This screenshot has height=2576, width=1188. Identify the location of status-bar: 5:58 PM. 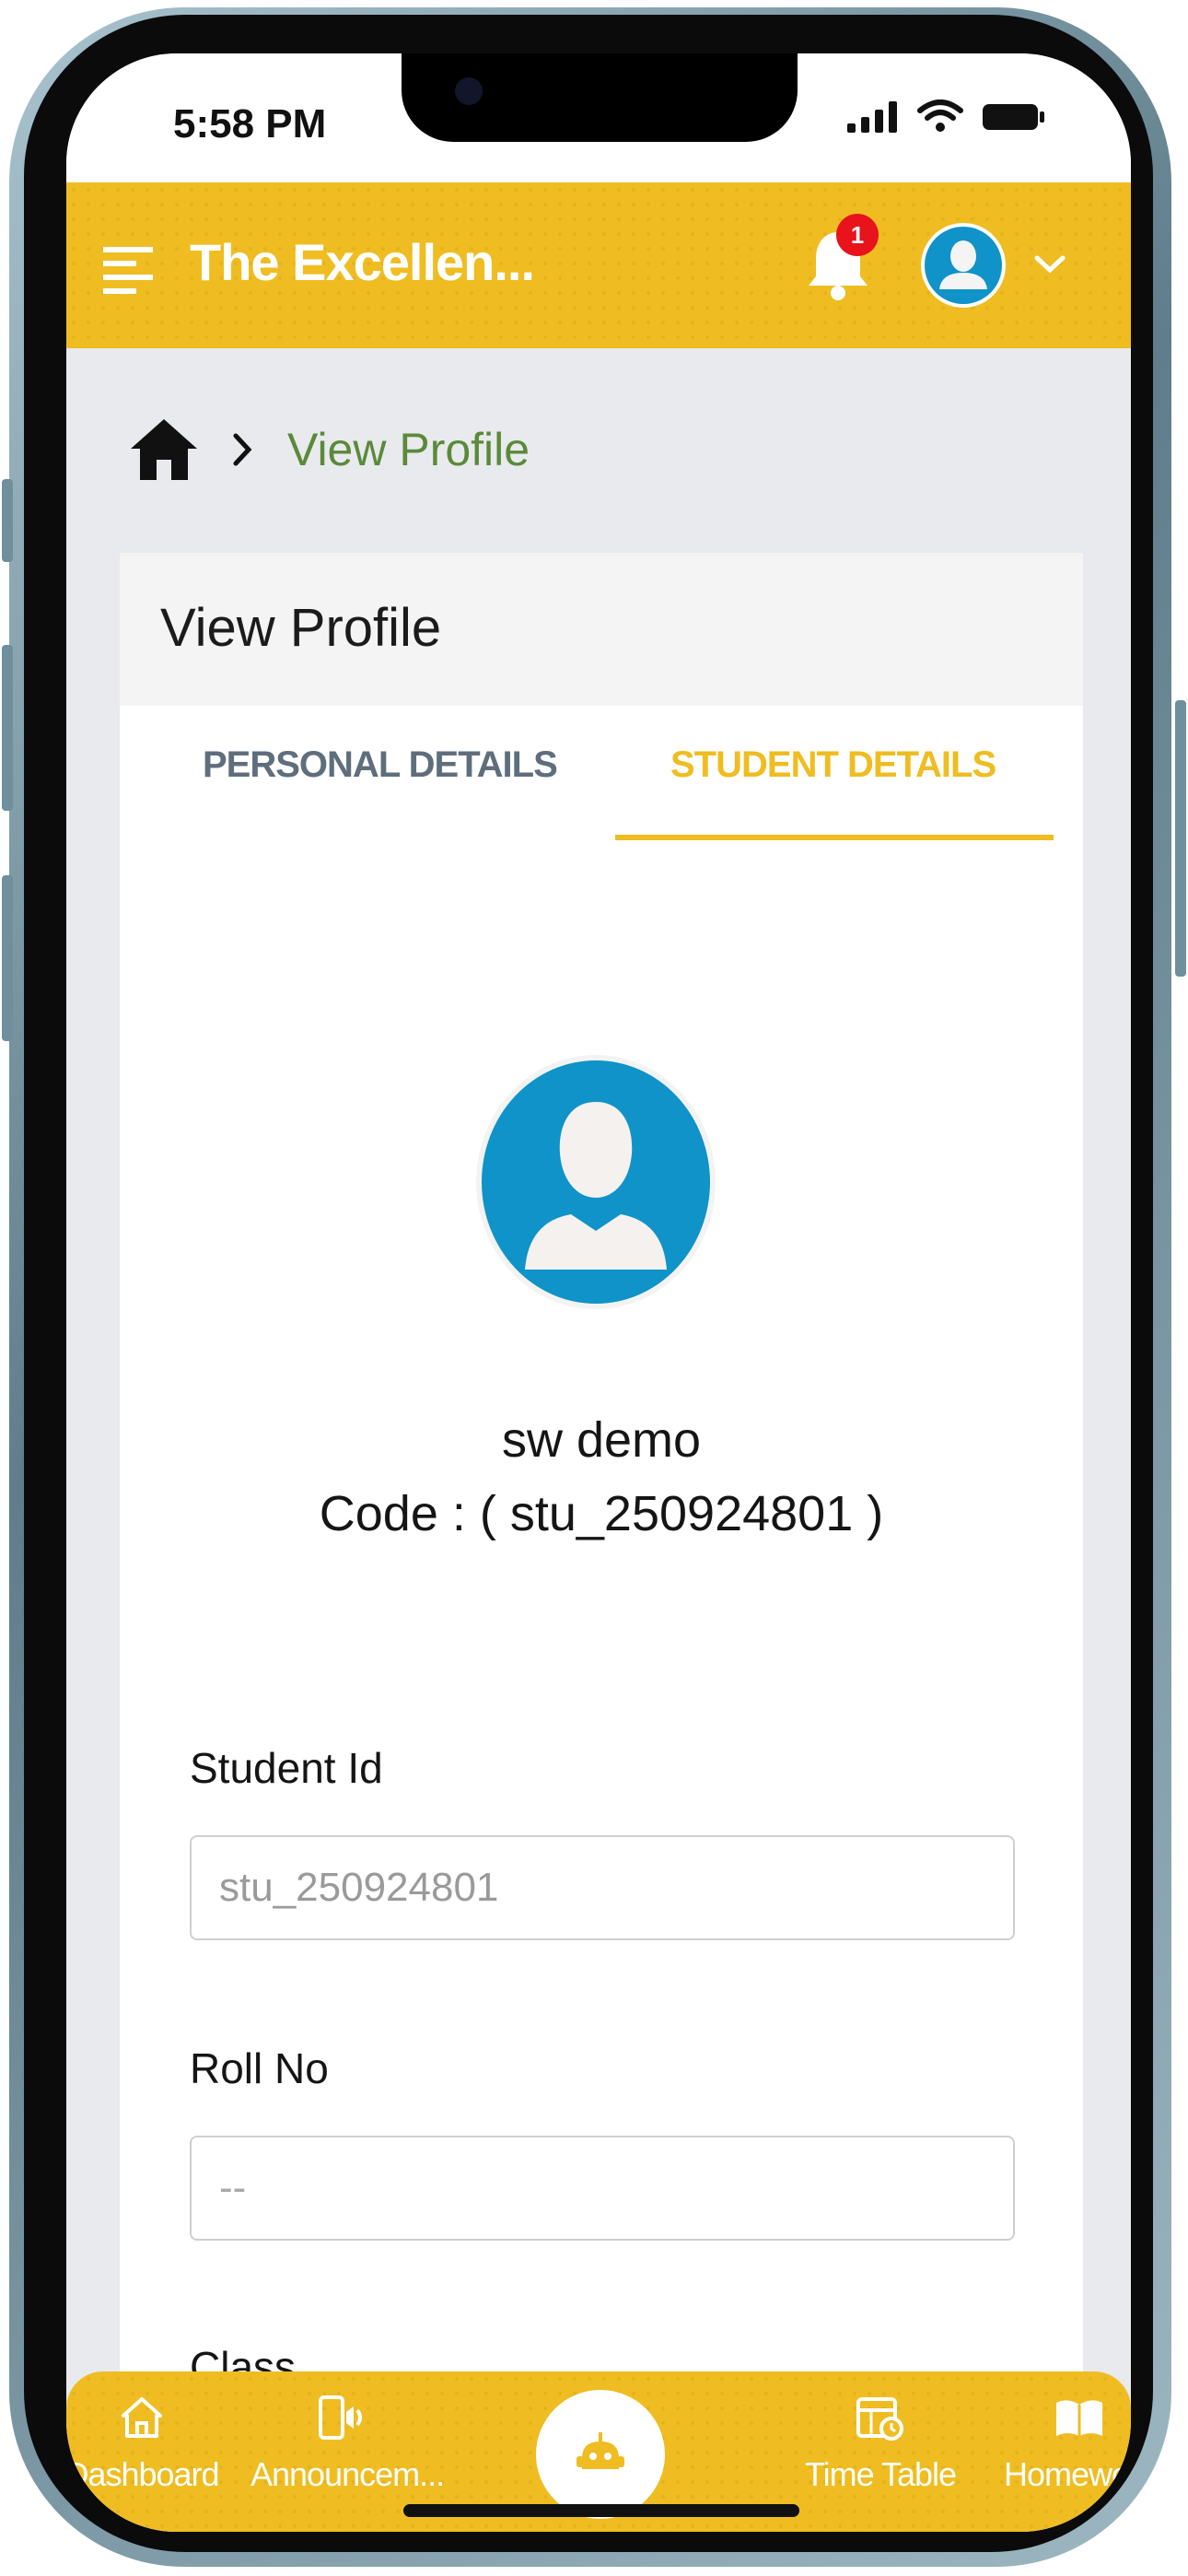
(598, 117).